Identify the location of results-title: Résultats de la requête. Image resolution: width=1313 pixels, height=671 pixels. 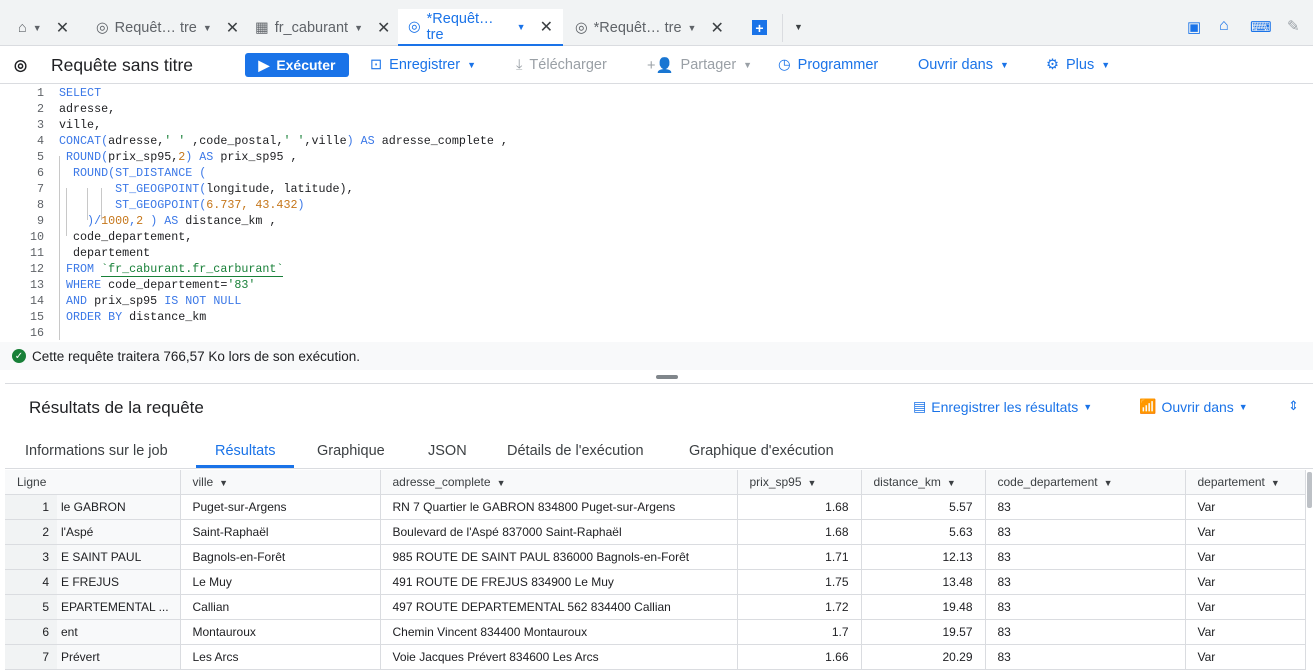
(116, 407).